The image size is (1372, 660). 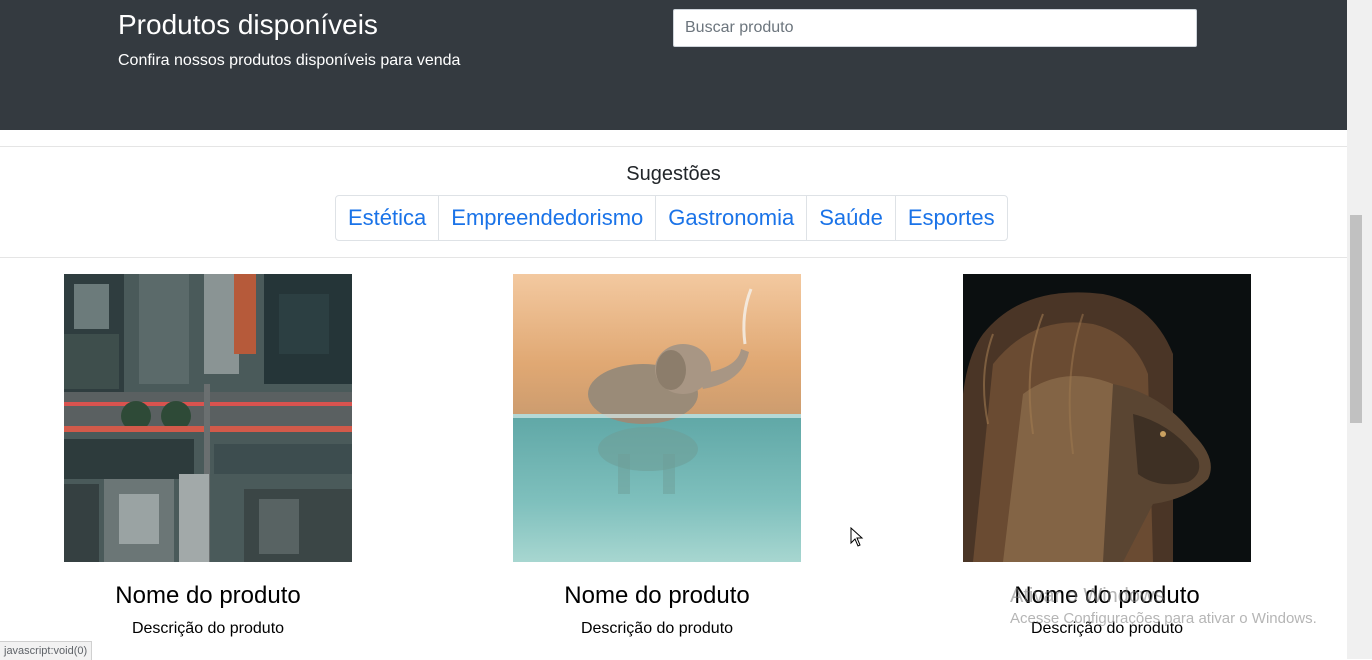 What do you see at coordinates (1107, 418) in the screenshot?
I see `product-image-lion` at bounding box center [1107, 418].